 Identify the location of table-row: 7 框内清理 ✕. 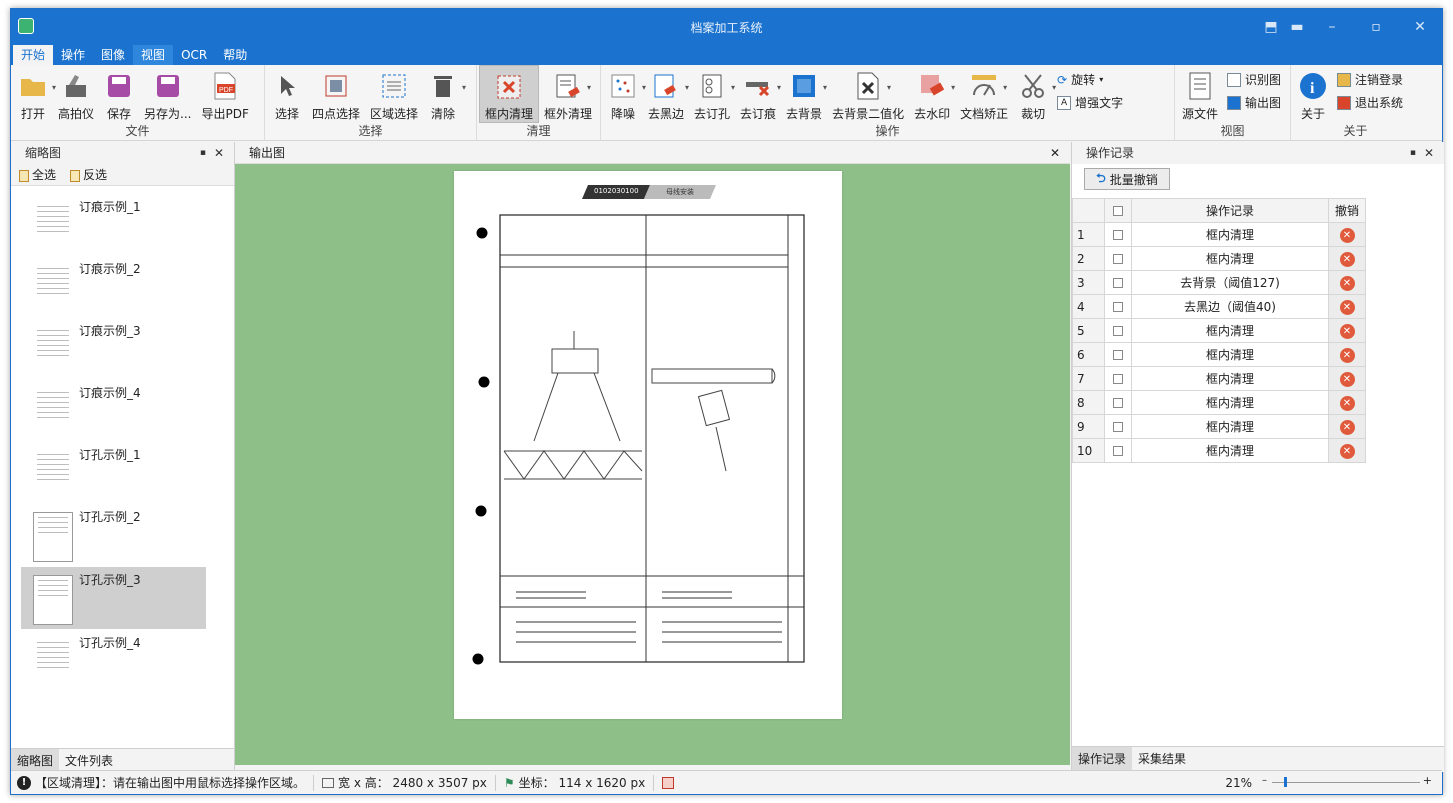
(1219, 378).